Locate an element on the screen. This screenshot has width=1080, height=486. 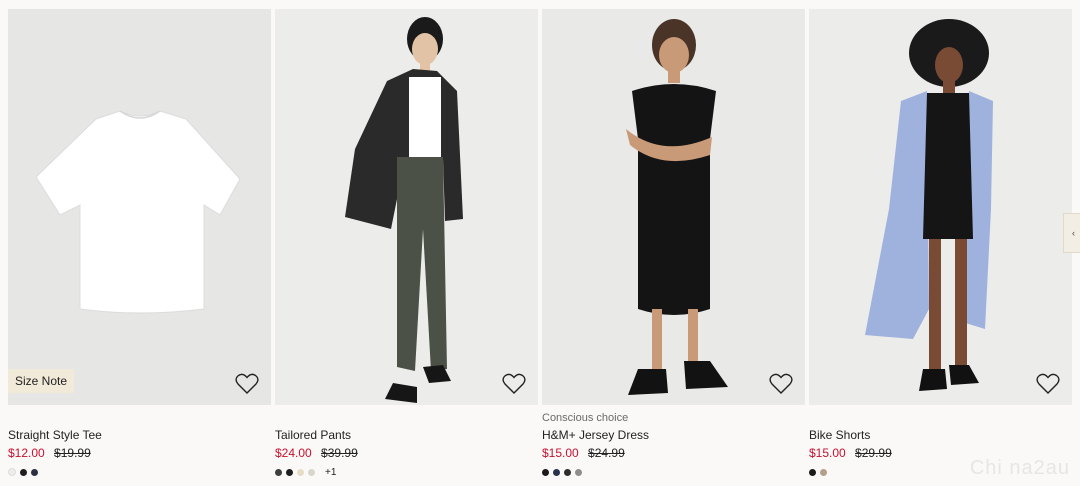
size-note-badge: Size Note is located at coordinates (41, 381).